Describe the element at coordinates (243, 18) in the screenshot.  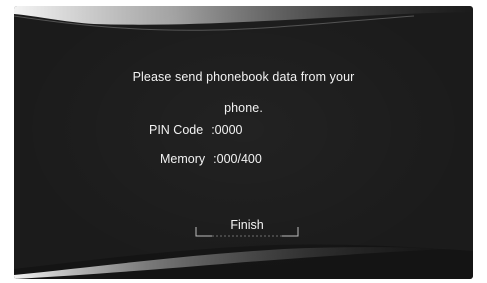
I see `top-decorative-swoosh` at that location.